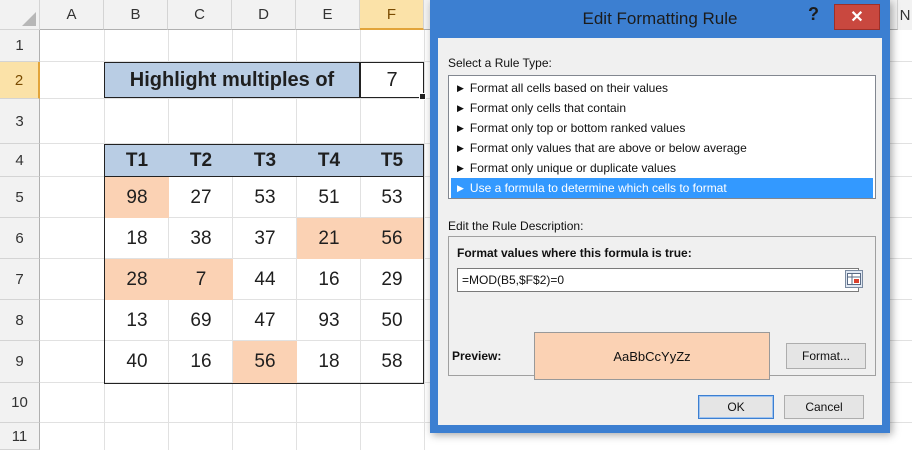 The width and height of the screenshot is (912, 450). I want to click on rule-type-item: ▶ Format only unique or duplicate values, so click(662, 168).